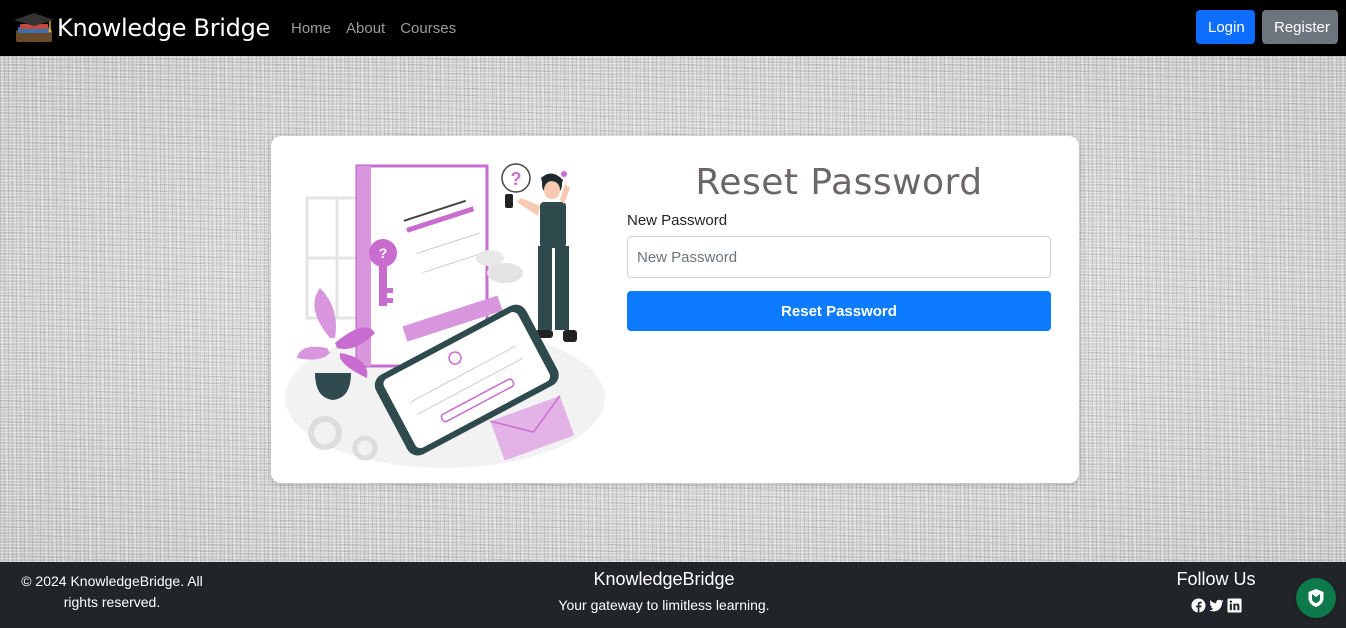  I want to click on form-title: Reset Password, so click(839, 182).